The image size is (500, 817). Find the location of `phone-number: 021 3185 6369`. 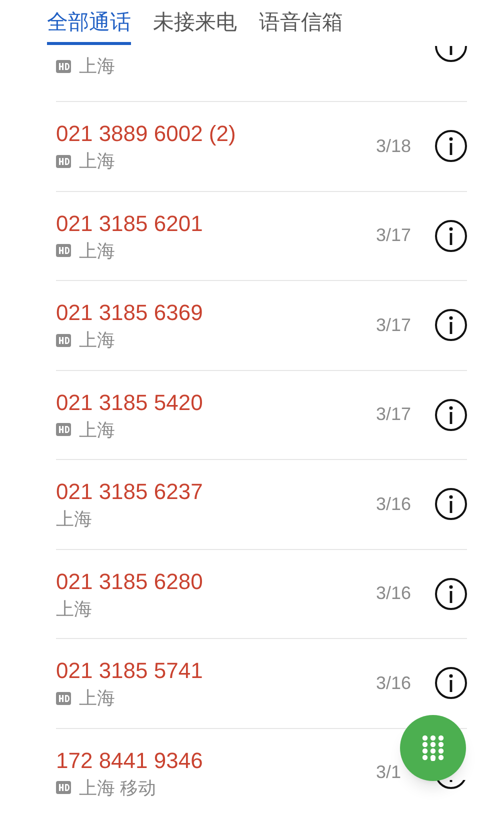

phone-number: 021 3185 6369 is located at coordinates (129, 313).